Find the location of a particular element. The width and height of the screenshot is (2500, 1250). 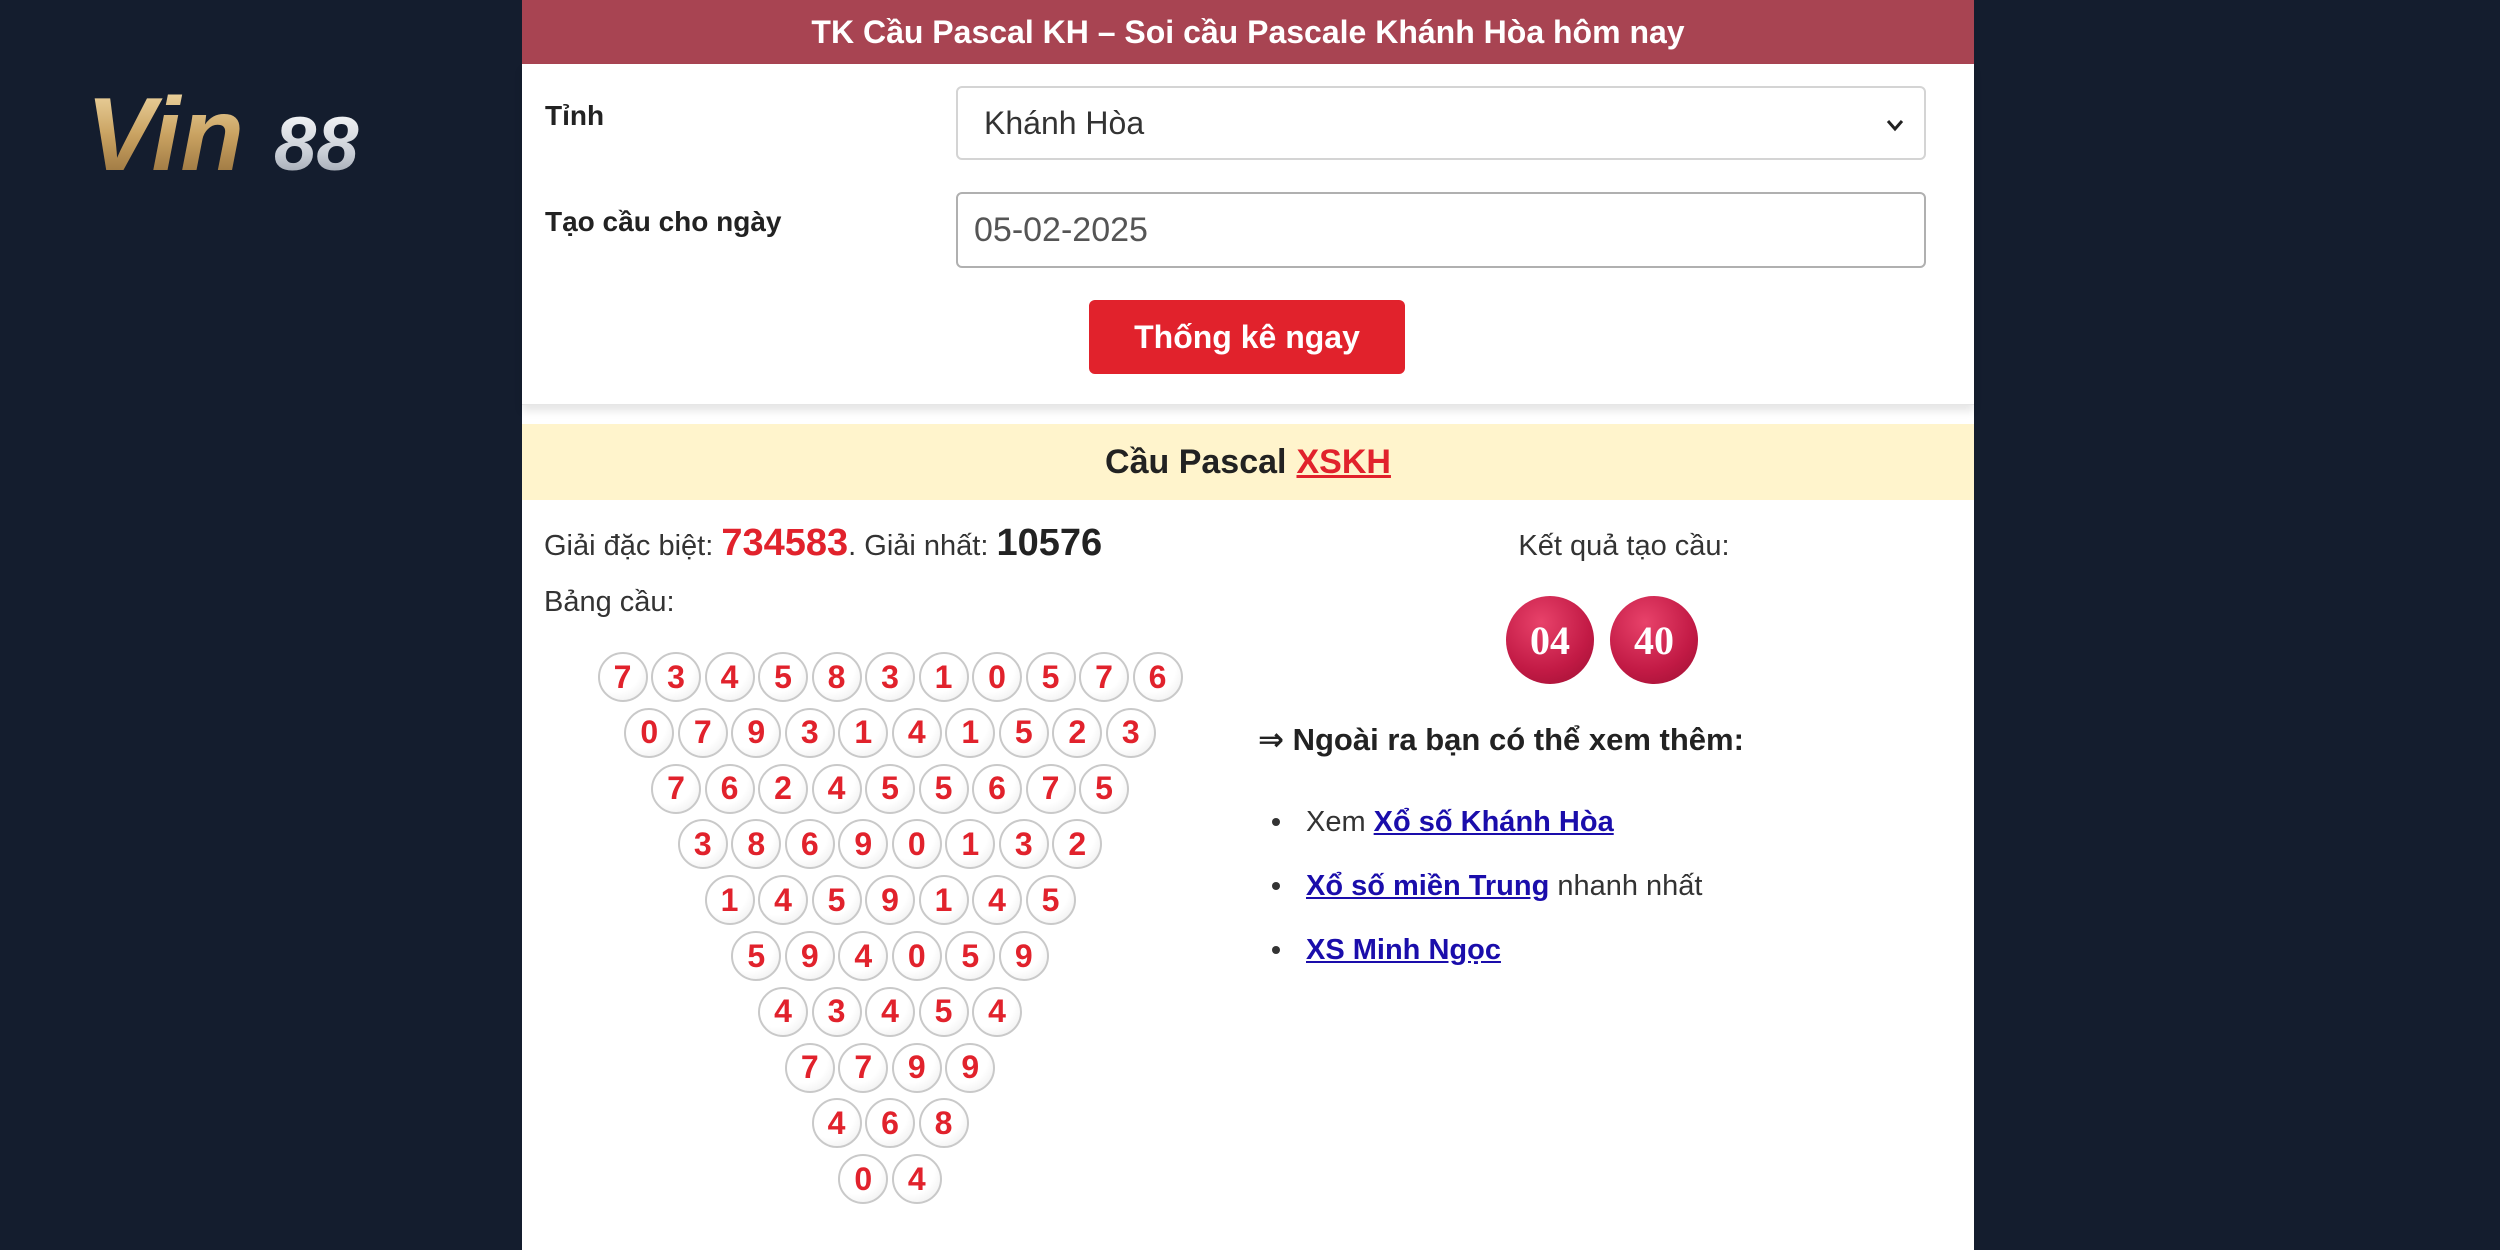

list-item-suffix: nhanh nhất is located at coordinates (1630, 885).